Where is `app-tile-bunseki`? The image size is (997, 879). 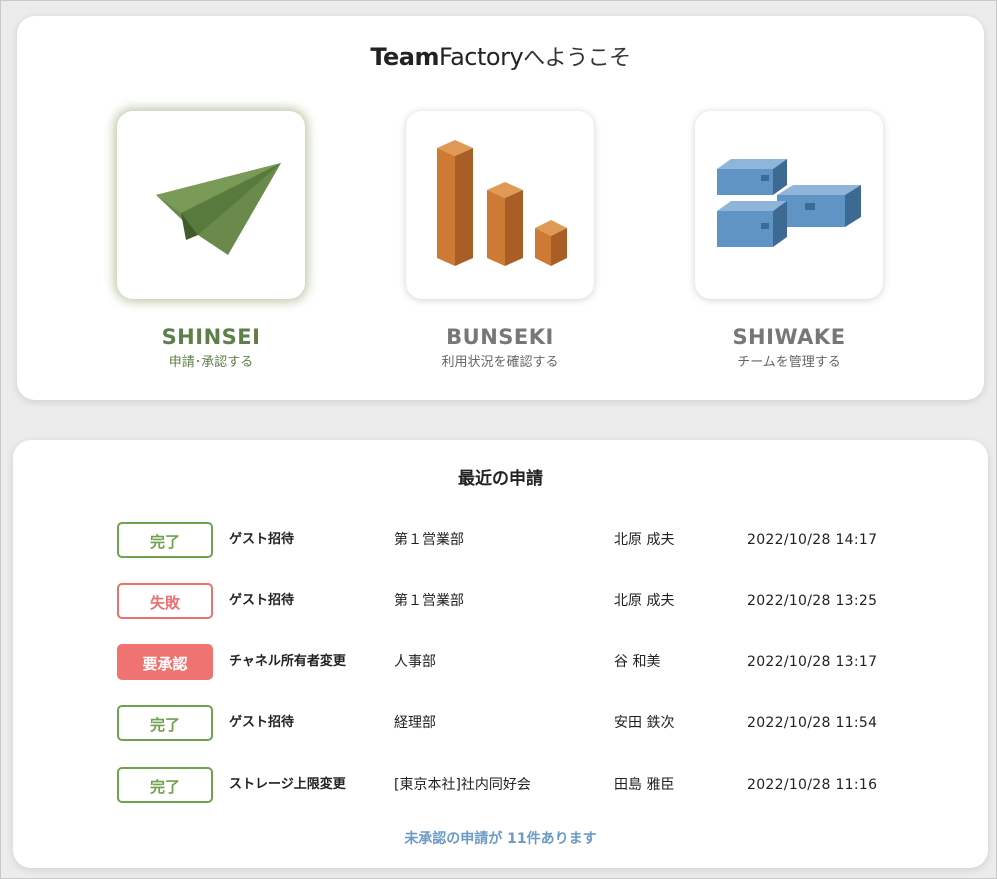
app-tile-bunseki is located at coordinates (500, 205).